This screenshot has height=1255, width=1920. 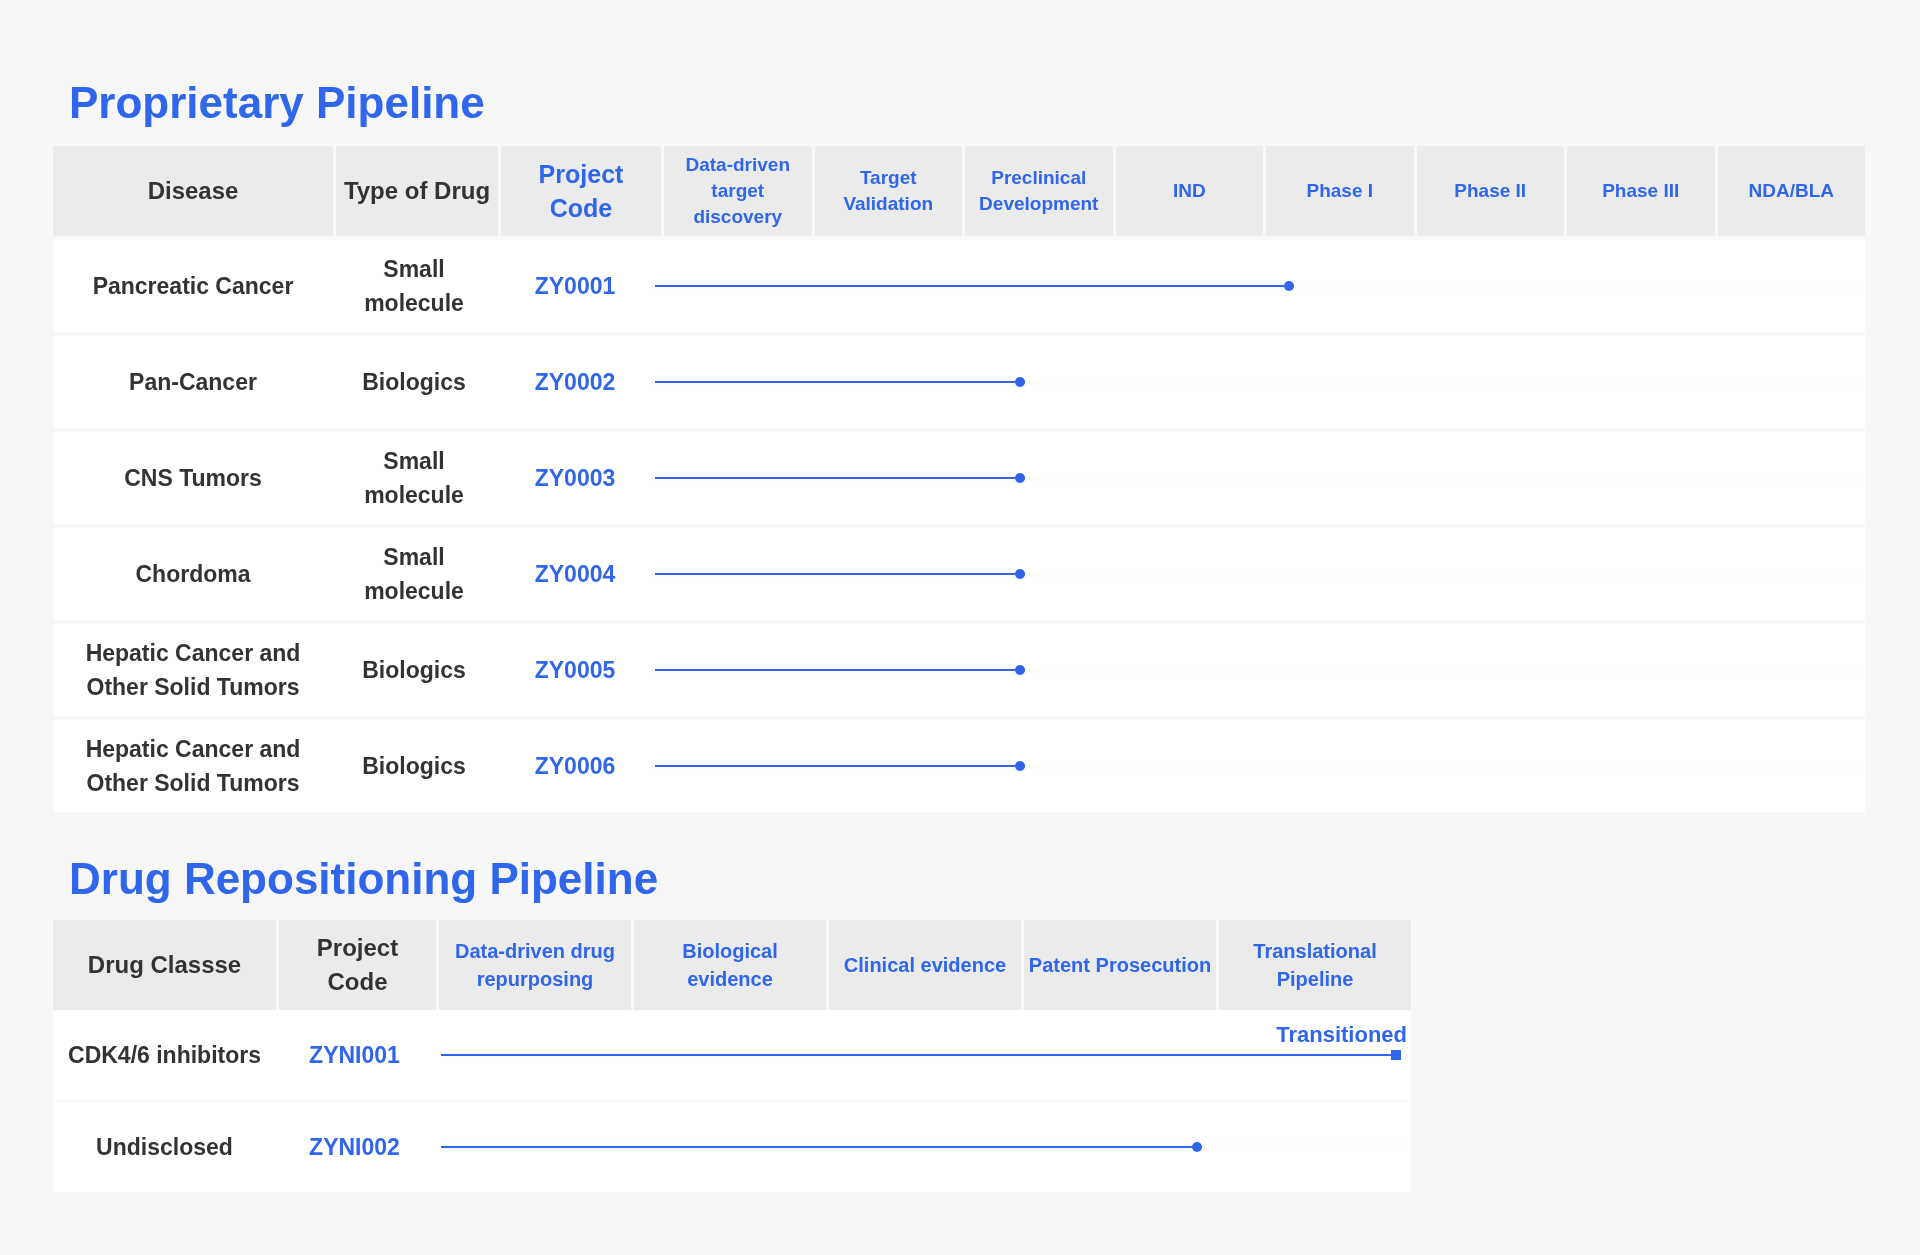 I want to click on status-label: Transitioned, so click(x=1341, y=1035).